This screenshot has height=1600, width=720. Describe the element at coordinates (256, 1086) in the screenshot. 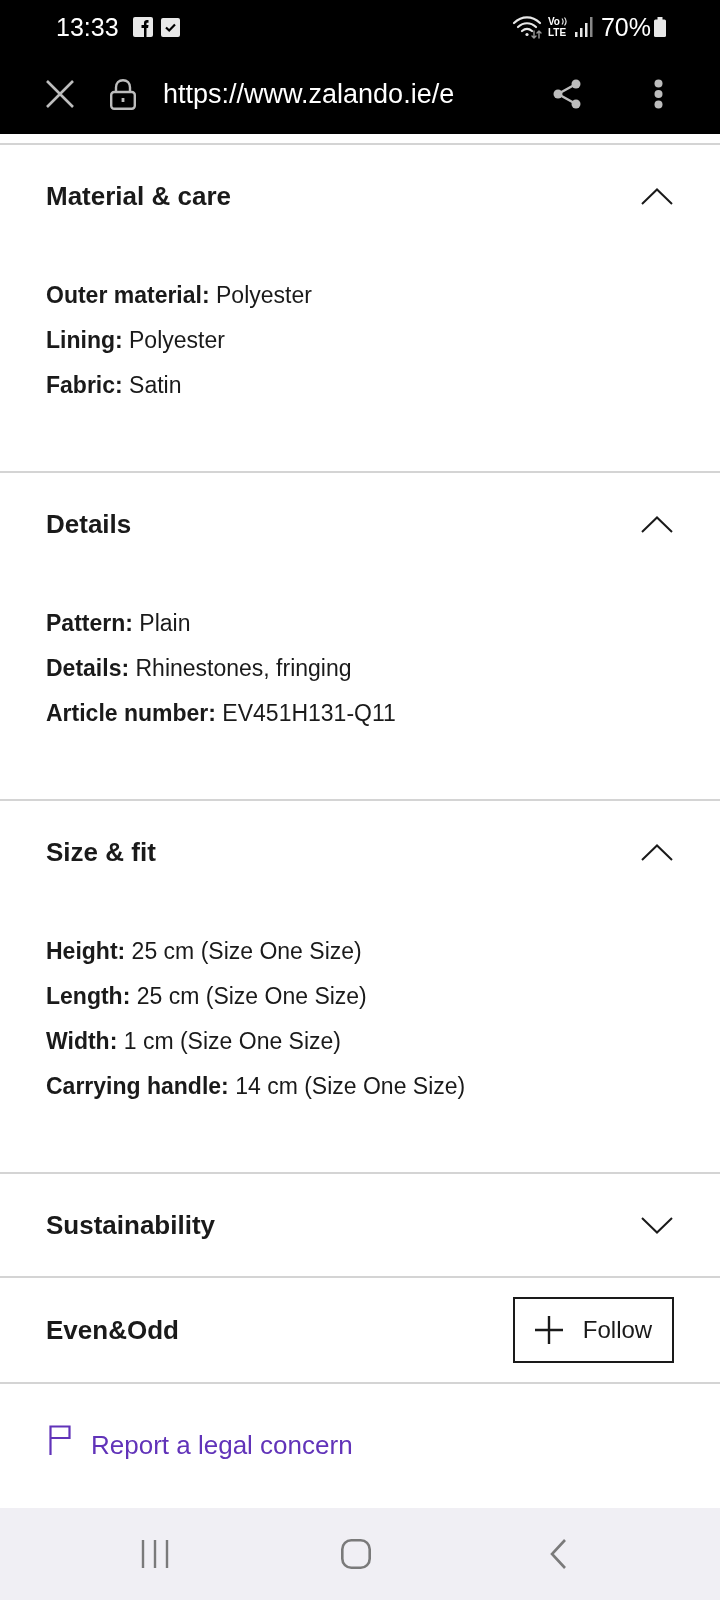

I see `attribute-text: Carrying handle: 14 cm (Size One Size)` at that location.